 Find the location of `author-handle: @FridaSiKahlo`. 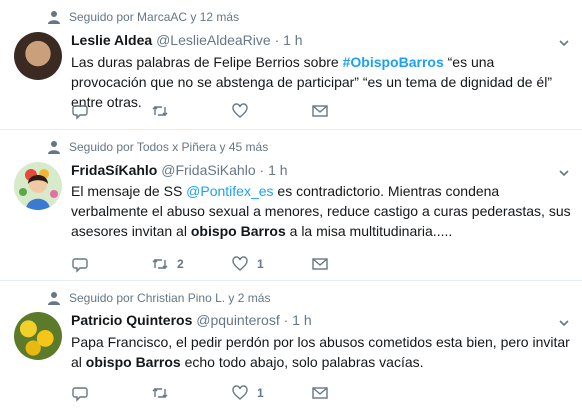

author-handle: @FridaSiKahlo is located at coordinates (208, 170).